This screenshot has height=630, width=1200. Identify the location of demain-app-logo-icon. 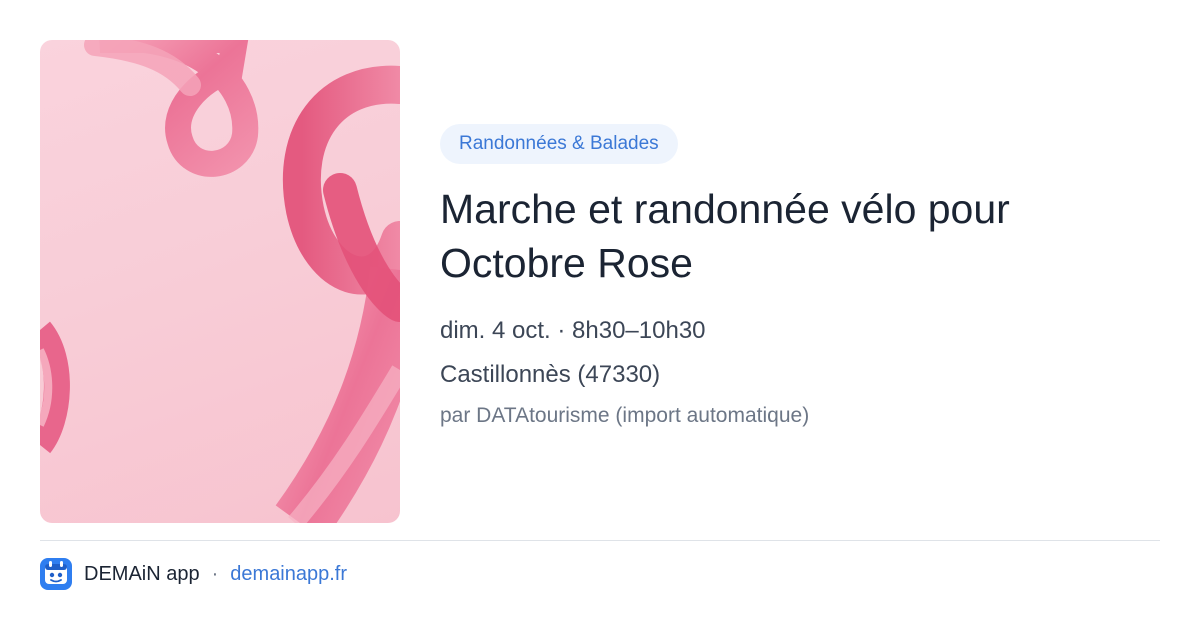
(56, 574).